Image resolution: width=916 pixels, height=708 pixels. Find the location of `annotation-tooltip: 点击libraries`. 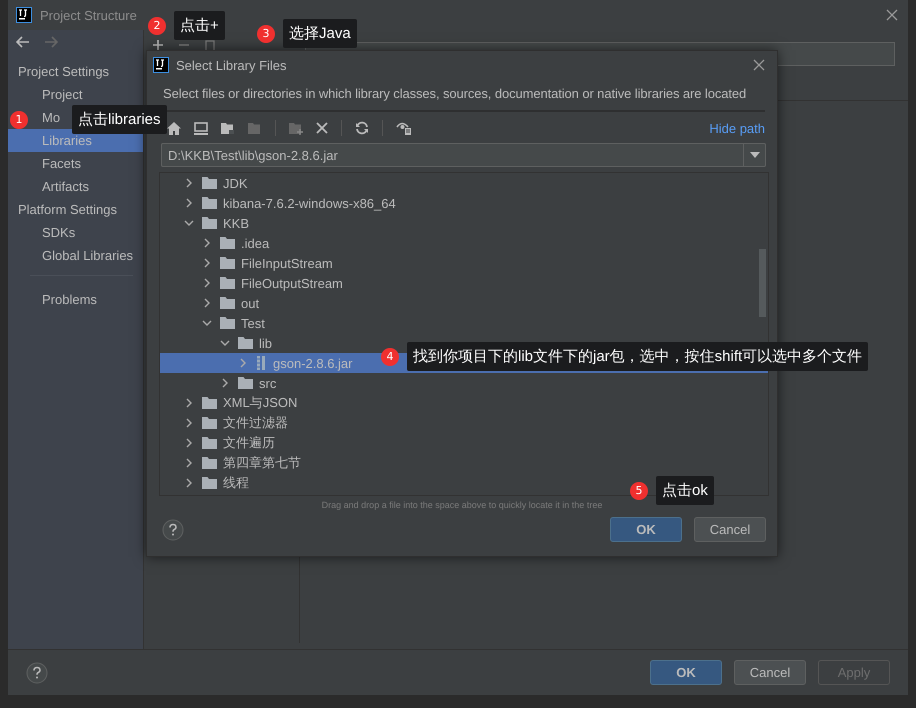

annotation-tooltip: 点击libraries is located at coordinates (119, 119).